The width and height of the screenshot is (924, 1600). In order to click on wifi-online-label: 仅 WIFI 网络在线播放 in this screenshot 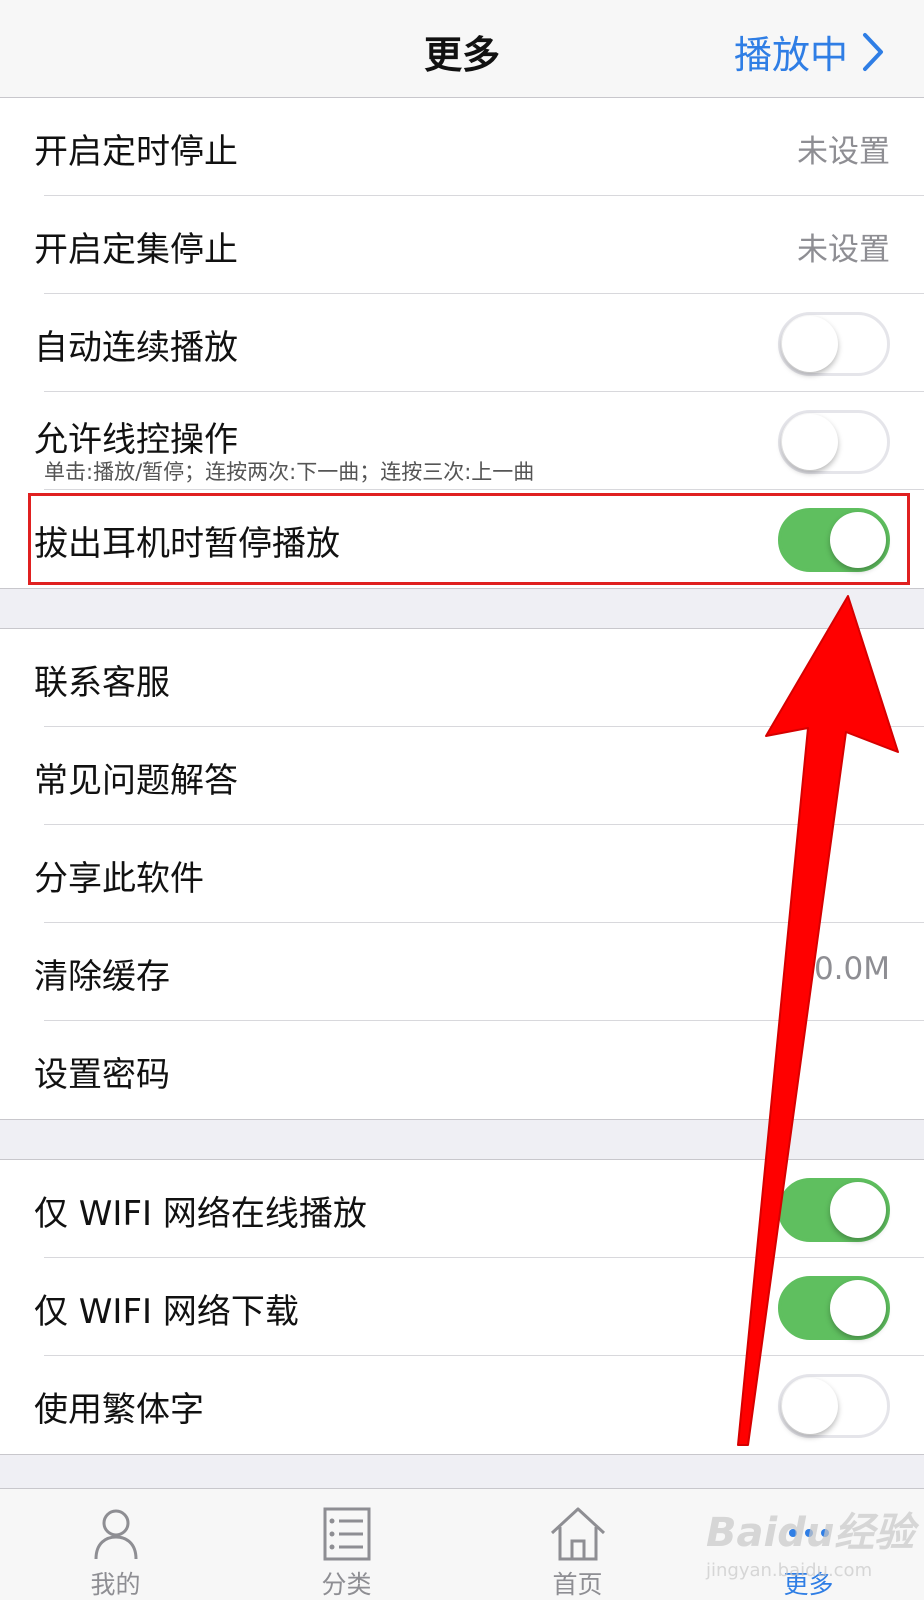, I will do `click(200, 1214)`.